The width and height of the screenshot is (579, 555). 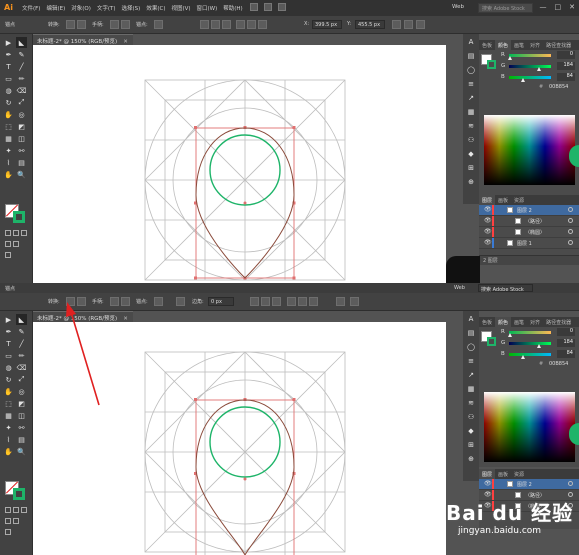 What do you see at coordinates (21, 439) in the screenshot?
I see `graph-tool-icon: ▤` at bounding box center [21, 439].